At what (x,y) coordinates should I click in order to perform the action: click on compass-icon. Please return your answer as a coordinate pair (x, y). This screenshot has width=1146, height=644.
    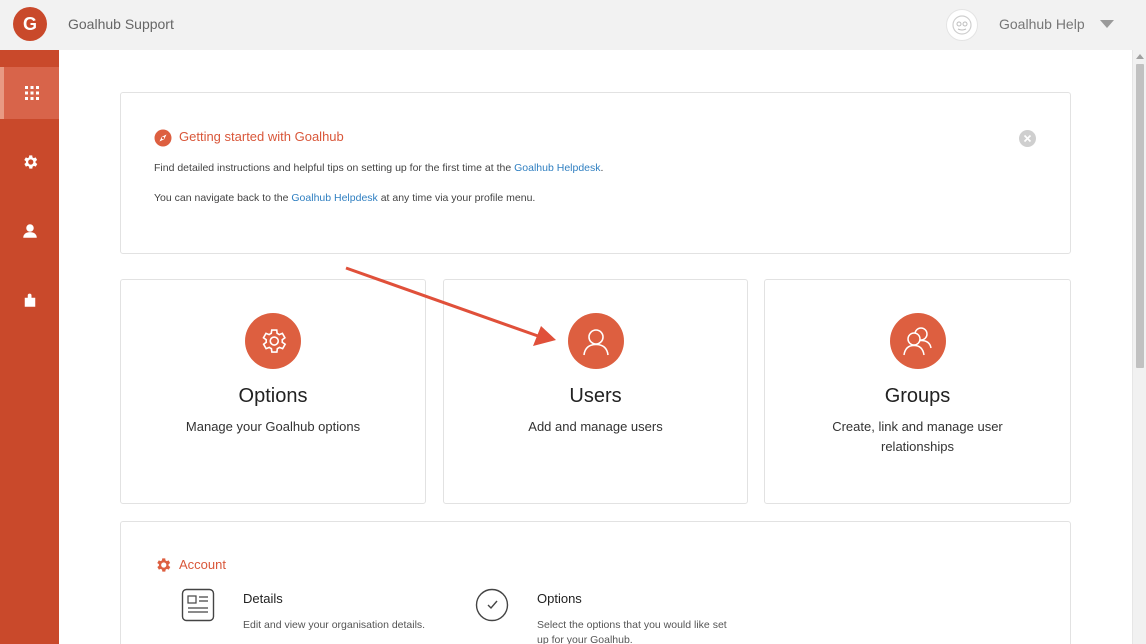
    Looking at the image, I should click on (163, 138).